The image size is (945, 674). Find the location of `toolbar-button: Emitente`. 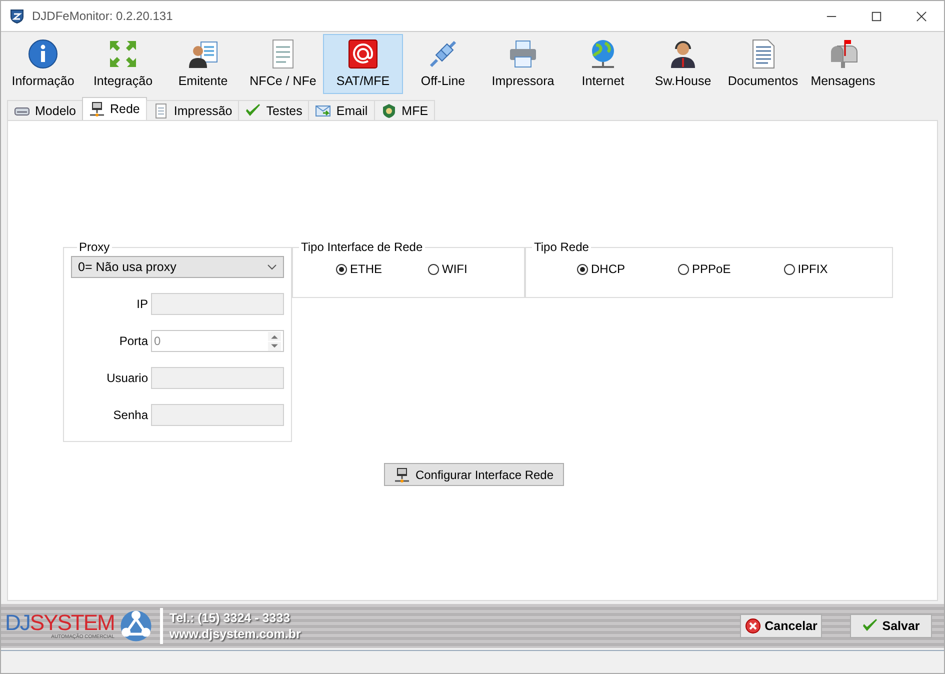

toolbar-button: Emitente is located at coordinates (203, 64).